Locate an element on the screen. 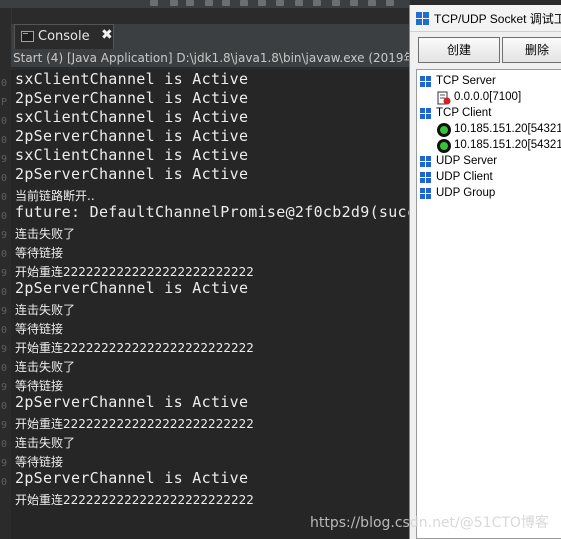 Image resolution: width=561 pixels, height=539 pixels. close-icon: ✖ is located at coordinates (107, 35).